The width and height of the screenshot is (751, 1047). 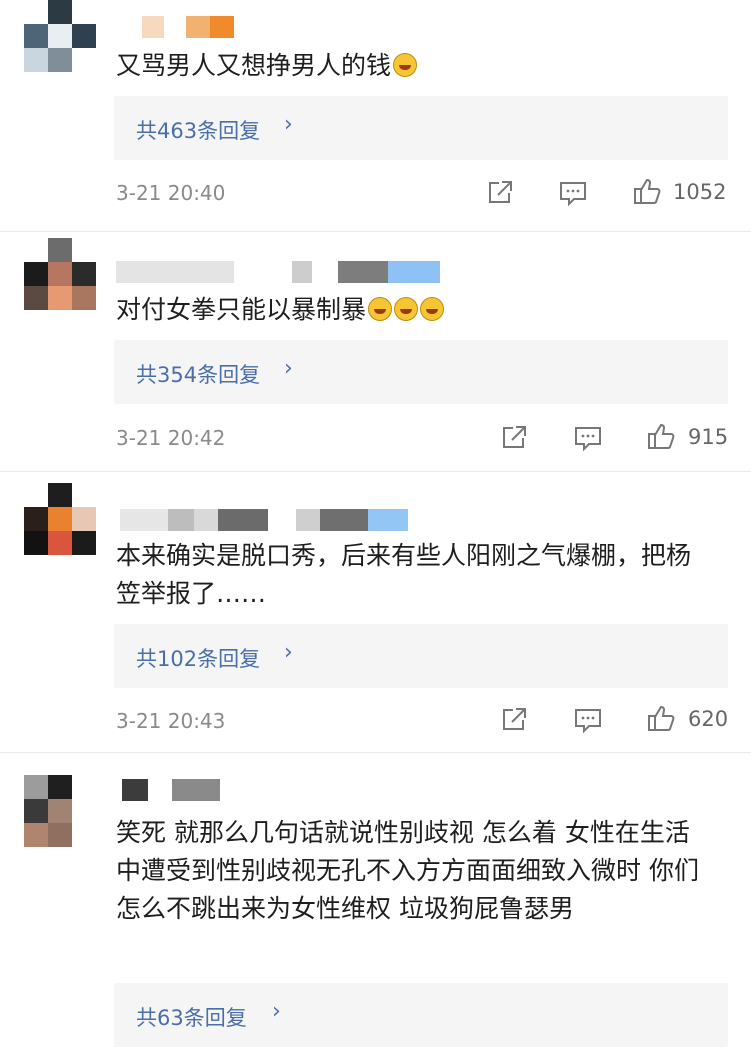 I want to click on reply-count-button: 共102条回复 ›, so click(x=421, y=656).